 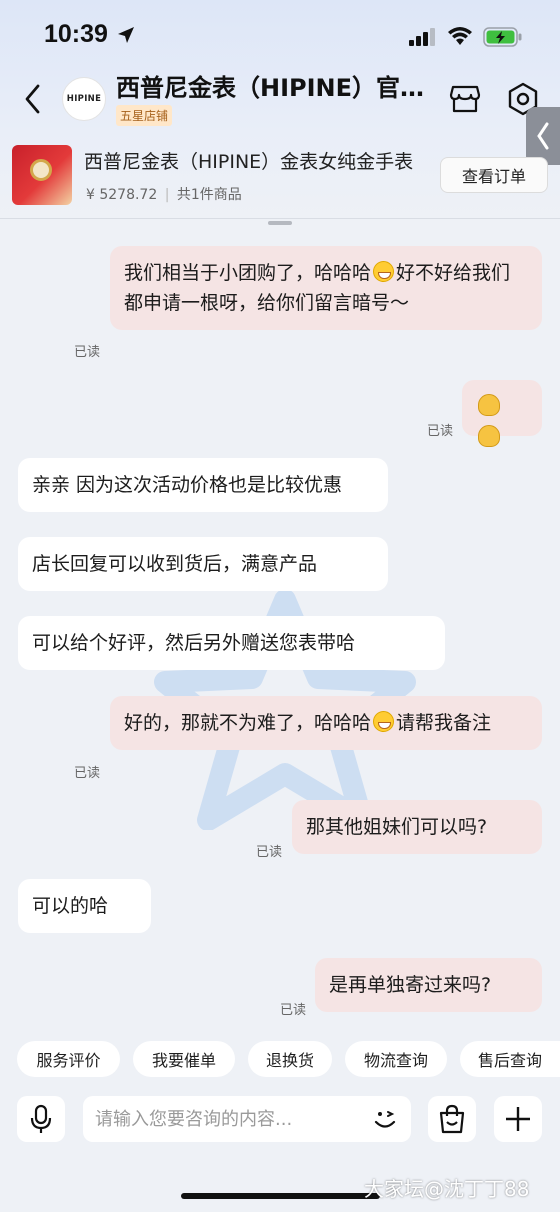 What do you see at coordinates (41, 170) in the screenshot?
I see `watch-face` at bounding box center [41, 170].